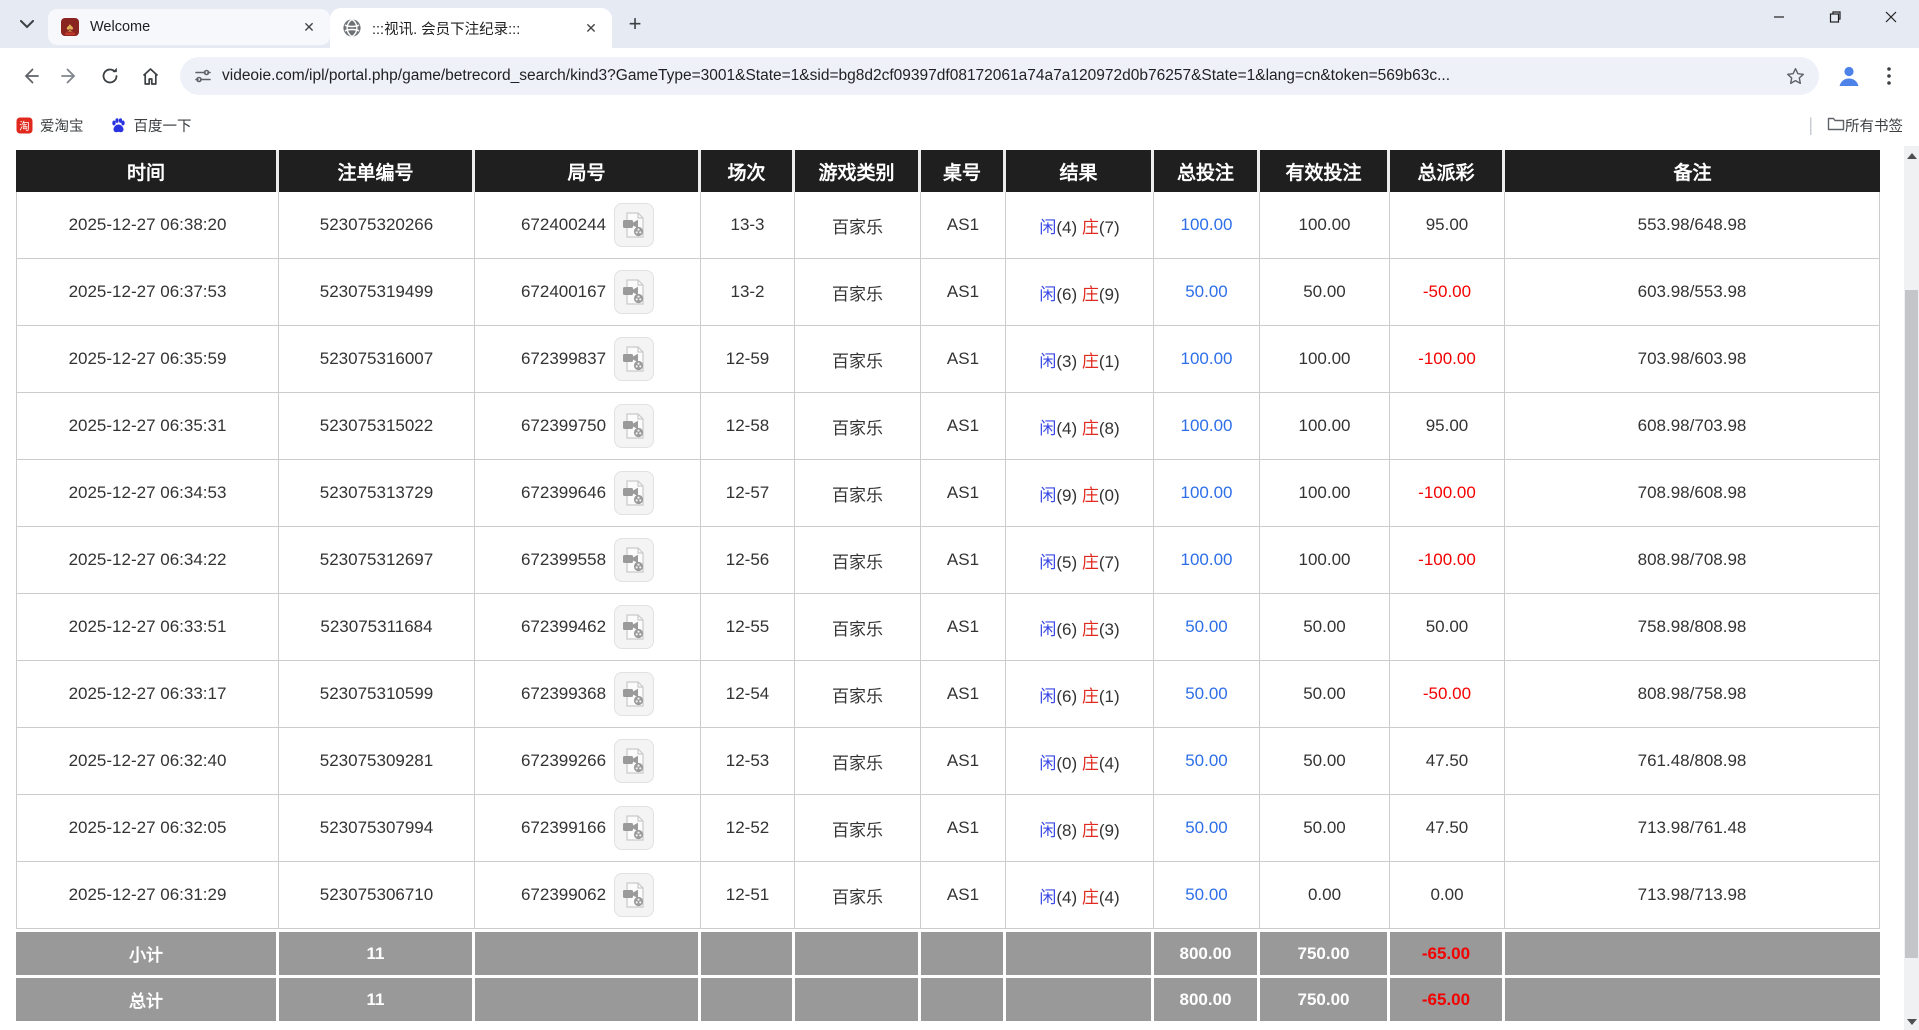 The image size is (1919, 1030). What do you see at coordinates (1849, 76) in the screenshot?
I see `profile-button` at bounding box center [1849, 76].